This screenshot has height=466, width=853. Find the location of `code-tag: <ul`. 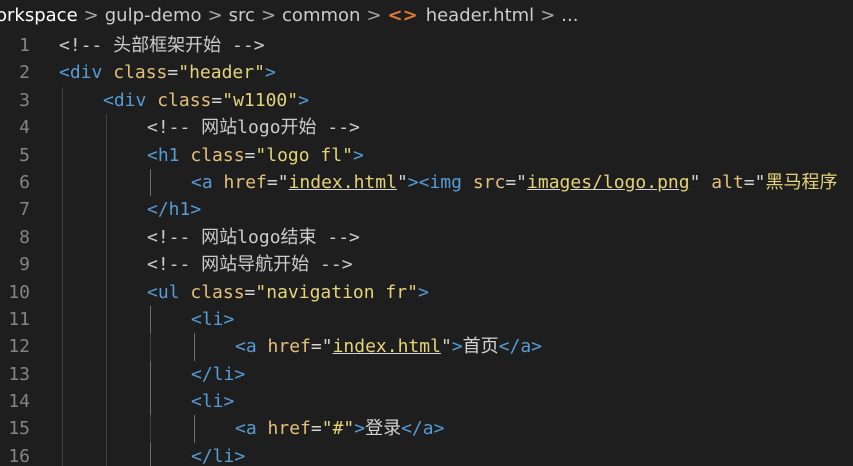

code-tag: <ul is located at coordinates (163, 292).